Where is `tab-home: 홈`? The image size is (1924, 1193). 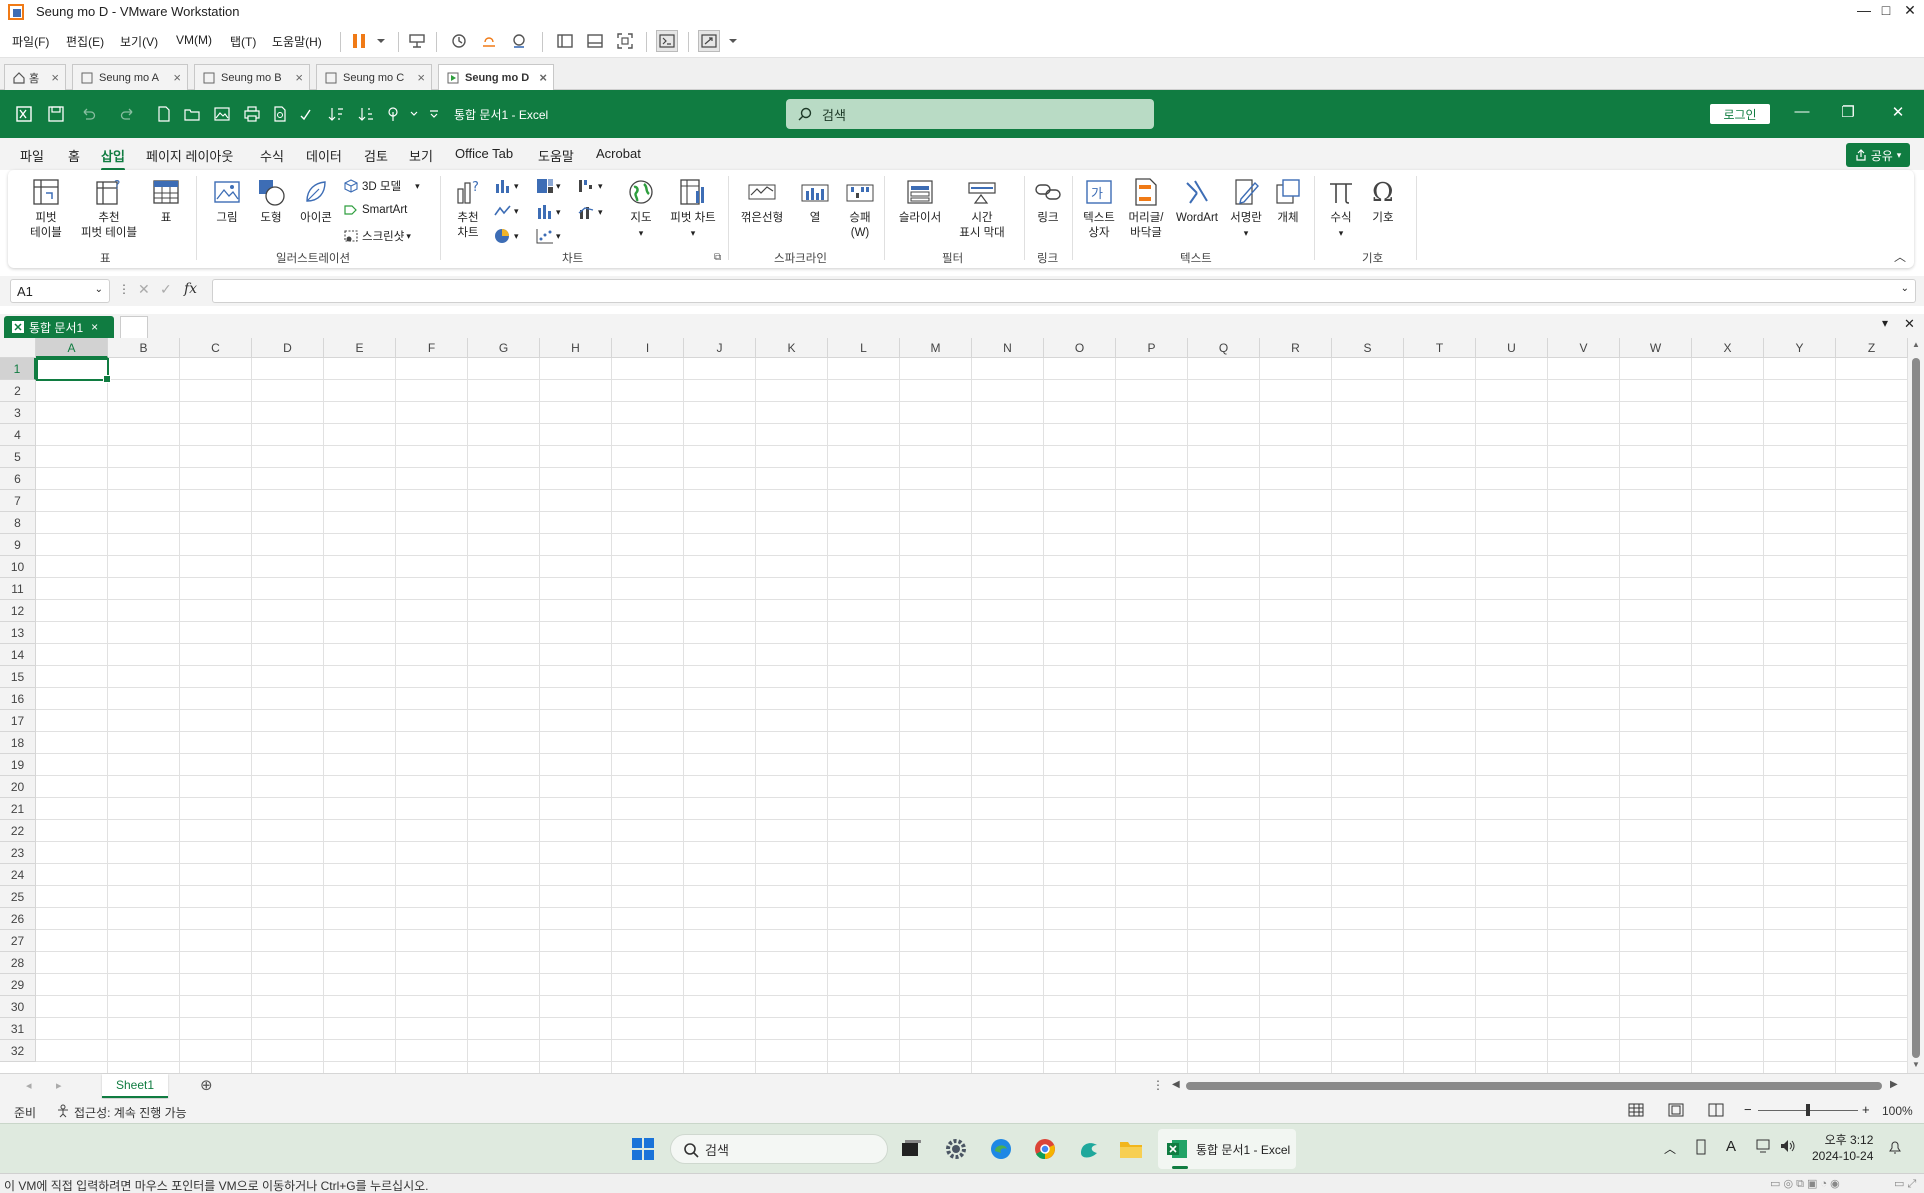 tab-home: 홈 is located at coordinates (74, 155).